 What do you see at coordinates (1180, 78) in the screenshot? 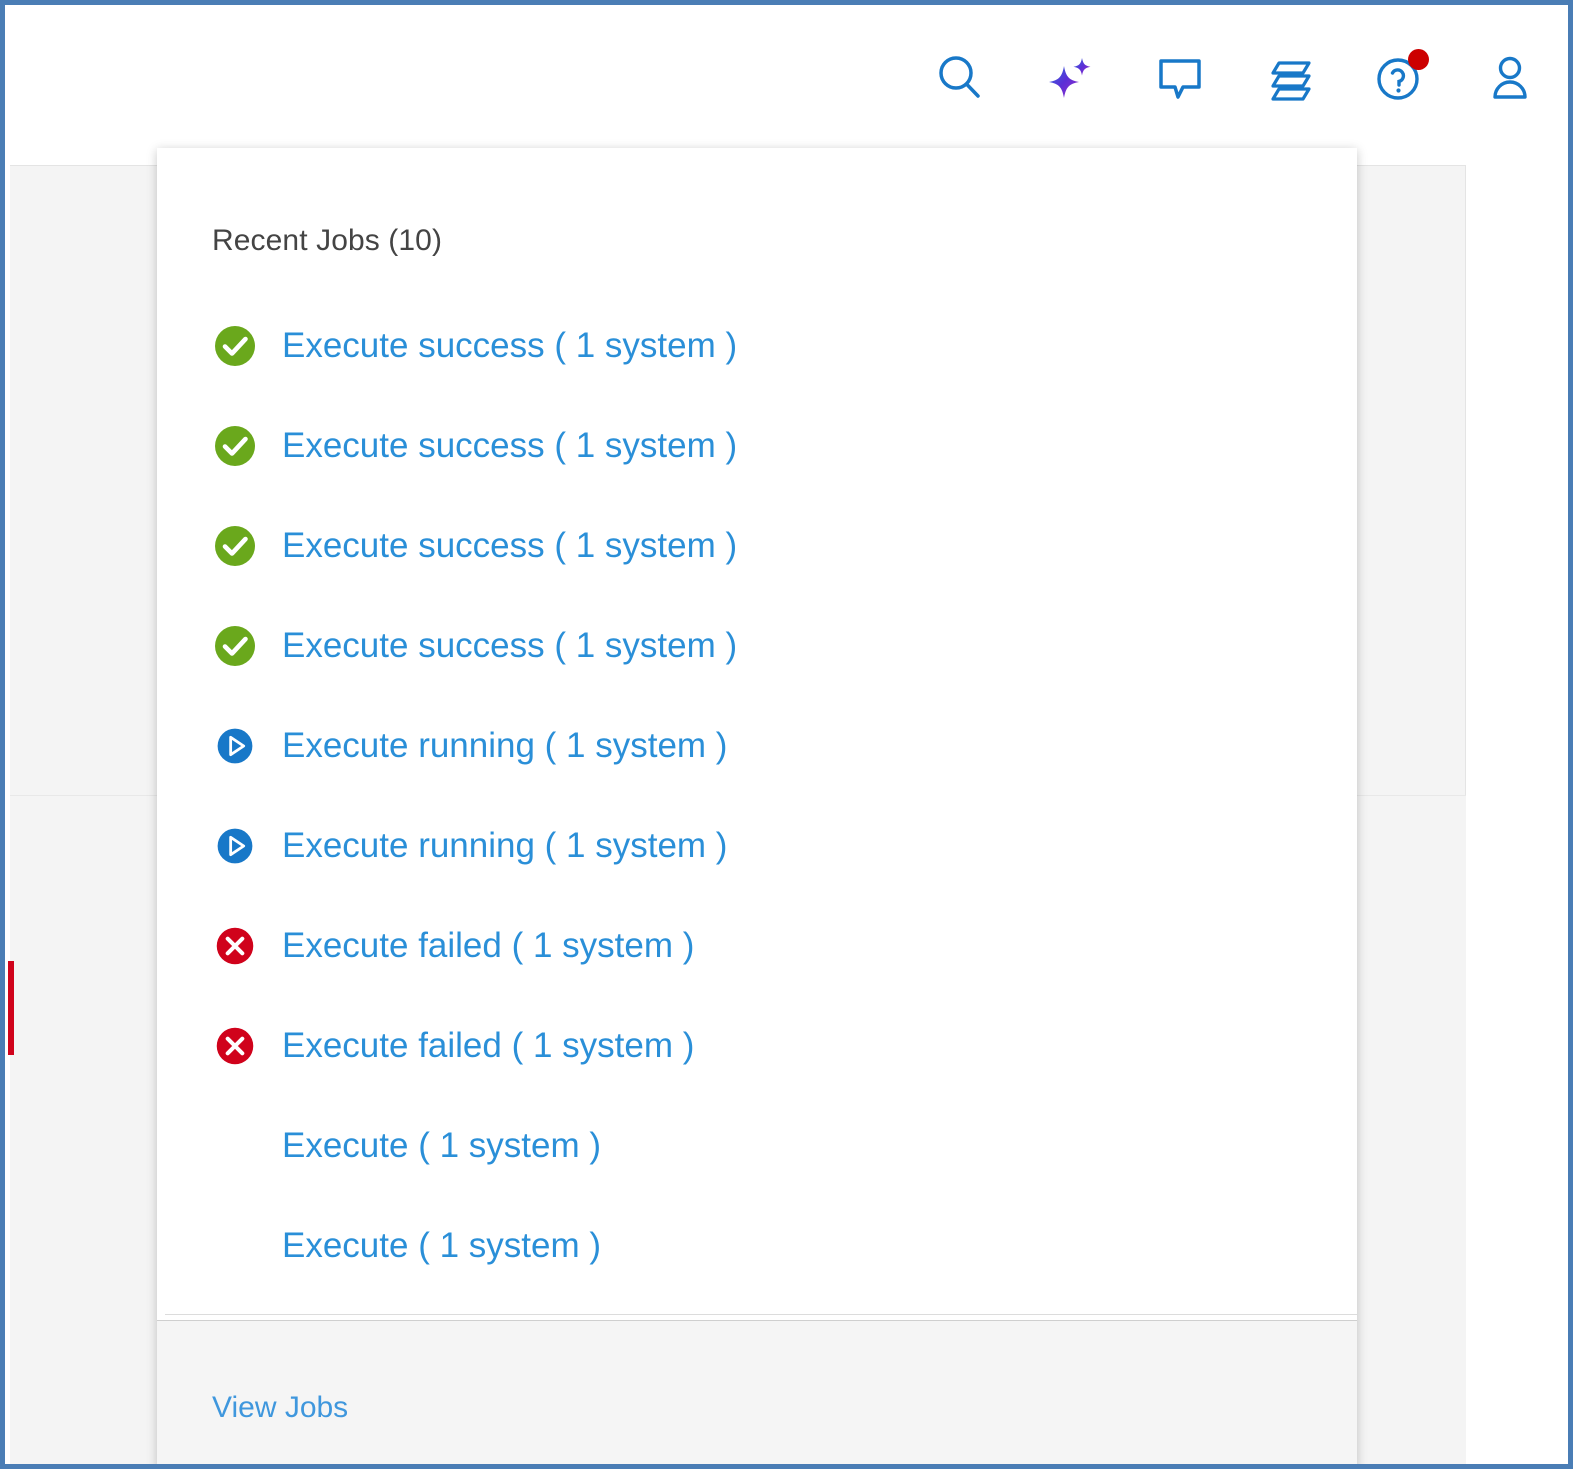
I see `feedback-icon` at bounding box center [1180, 78].